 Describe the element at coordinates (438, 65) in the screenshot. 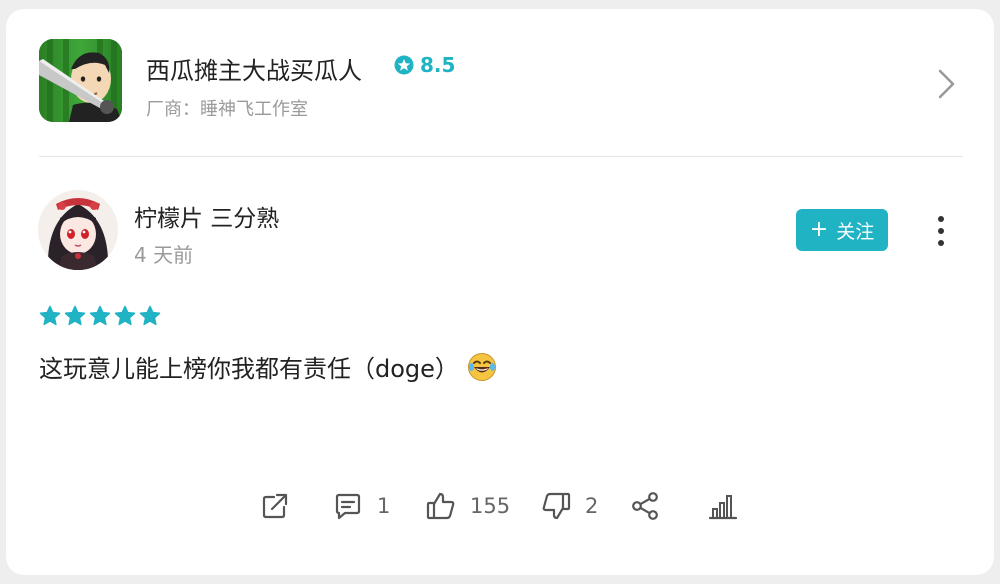

I see `rating-value: 8.5` at that location.